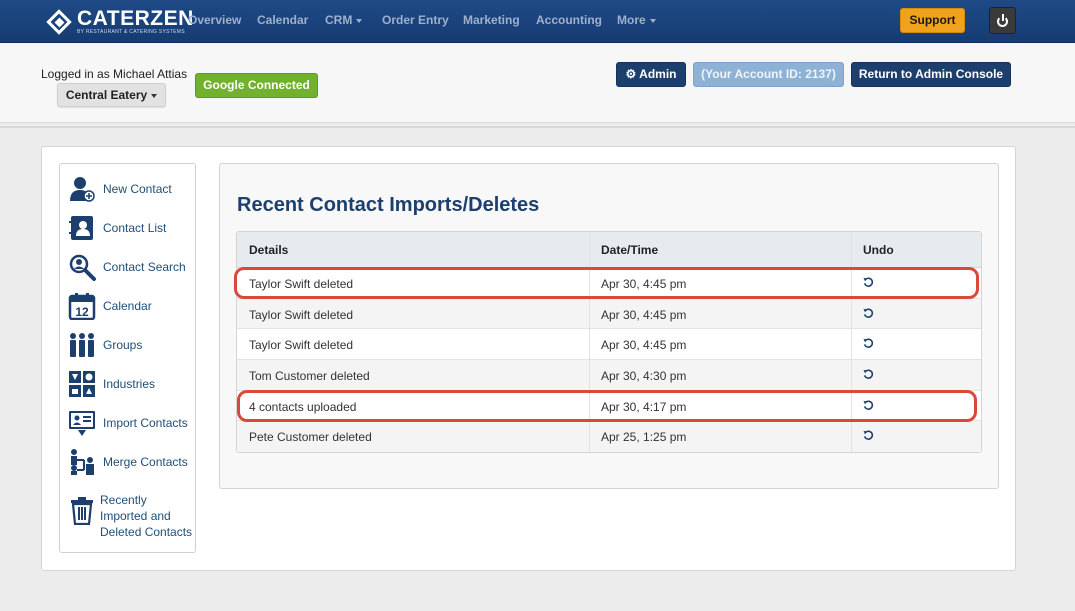 Image resolution: width=1075 pixels, height=611 pixels. I want to click on row-datetime: Apr 25, 1:25 pm, so click(644, 437).